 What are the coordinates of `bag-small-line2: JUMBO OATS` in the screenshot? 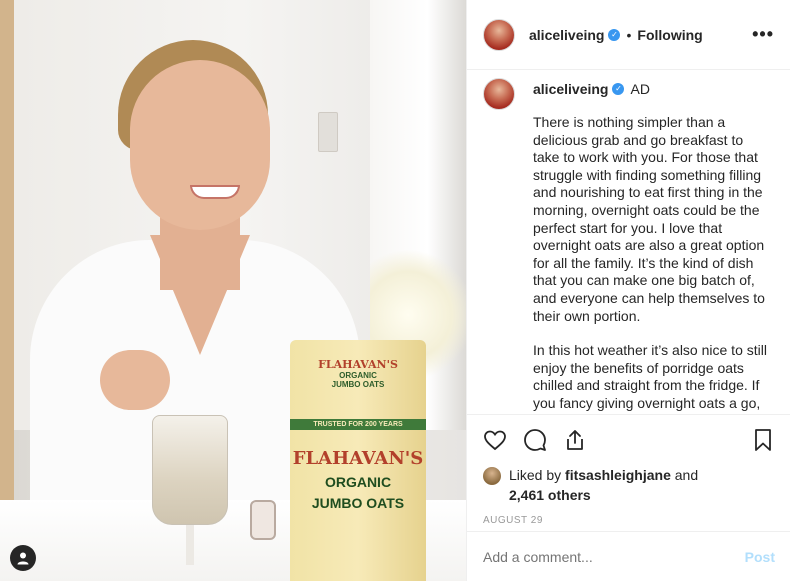 It's located at (358, 384).